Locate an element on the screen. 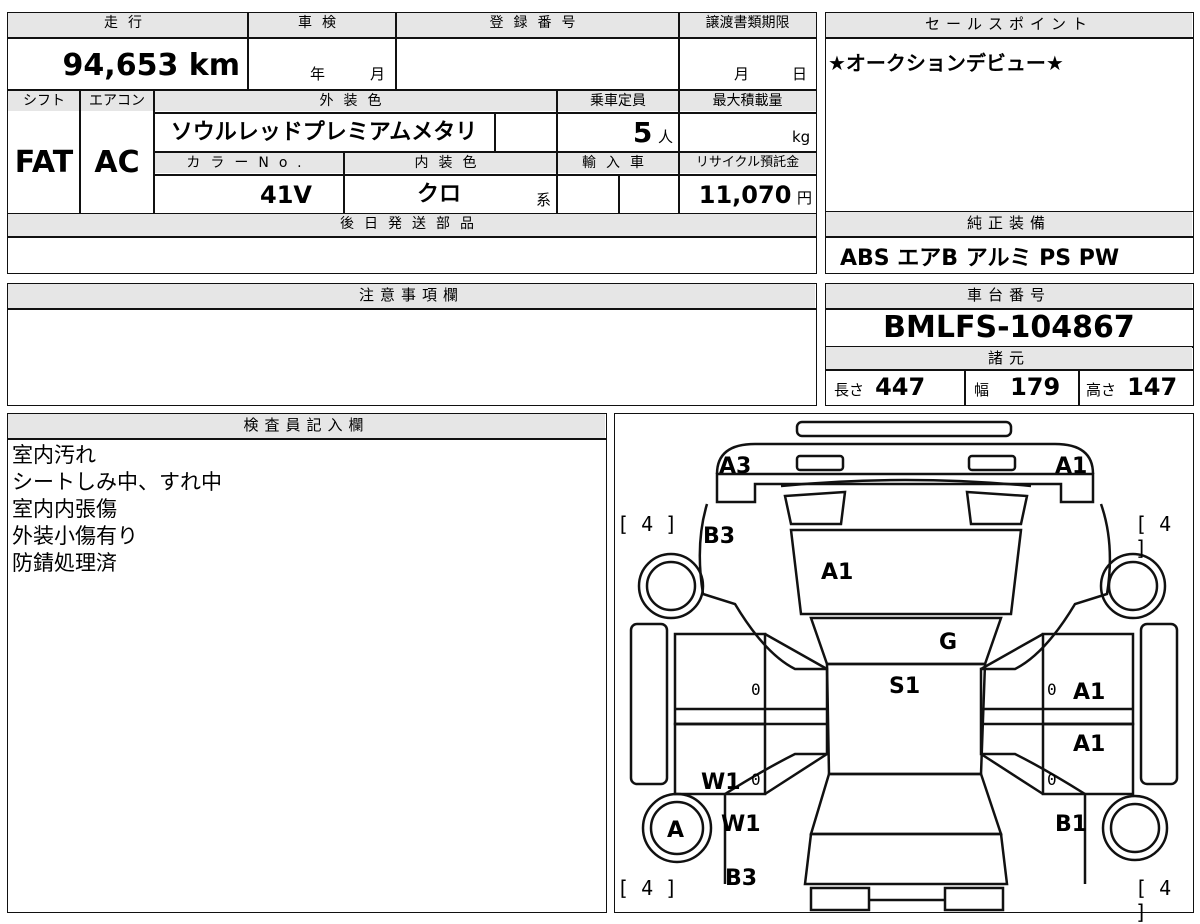 The width and height of the screenshot is (1200, 924). header-interior-color: 内装色 is located at coordinates (450, 163).